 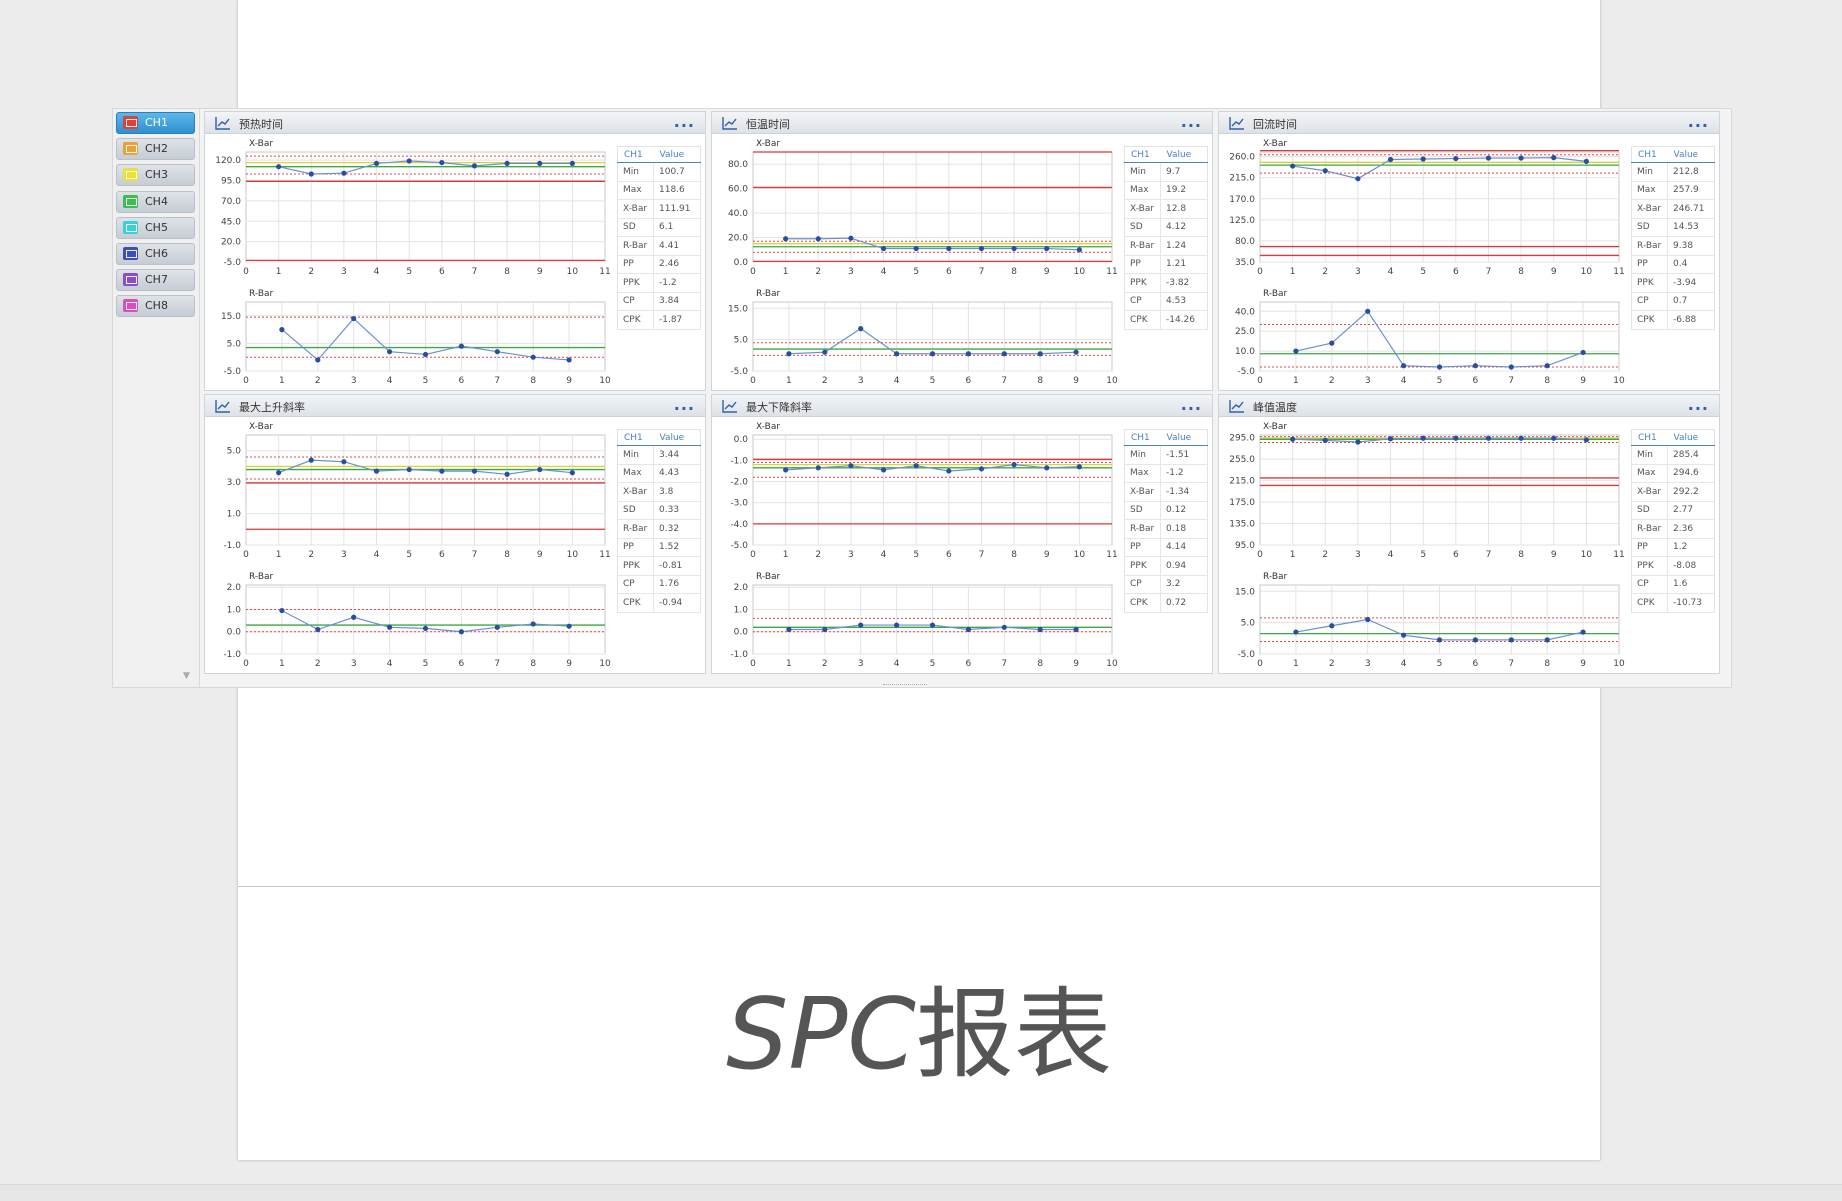 I want to click on y-tick-label: 35.0, so click(x=1245, y=263).